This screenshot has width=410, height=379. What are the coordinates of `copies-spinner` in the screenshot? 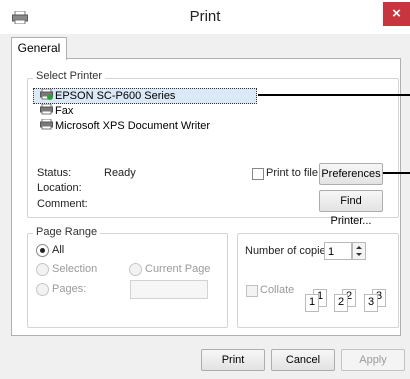 It's located at (359, 251).